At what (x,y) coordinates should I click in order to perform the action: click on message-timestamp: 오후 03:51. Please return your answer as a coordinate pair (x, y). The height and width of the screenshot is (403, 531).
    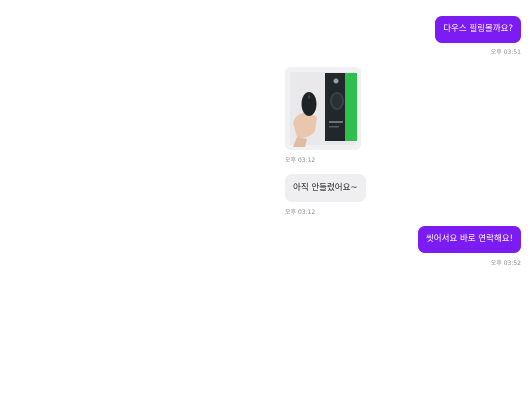
    Looking at the image, I should click on (505, 52).